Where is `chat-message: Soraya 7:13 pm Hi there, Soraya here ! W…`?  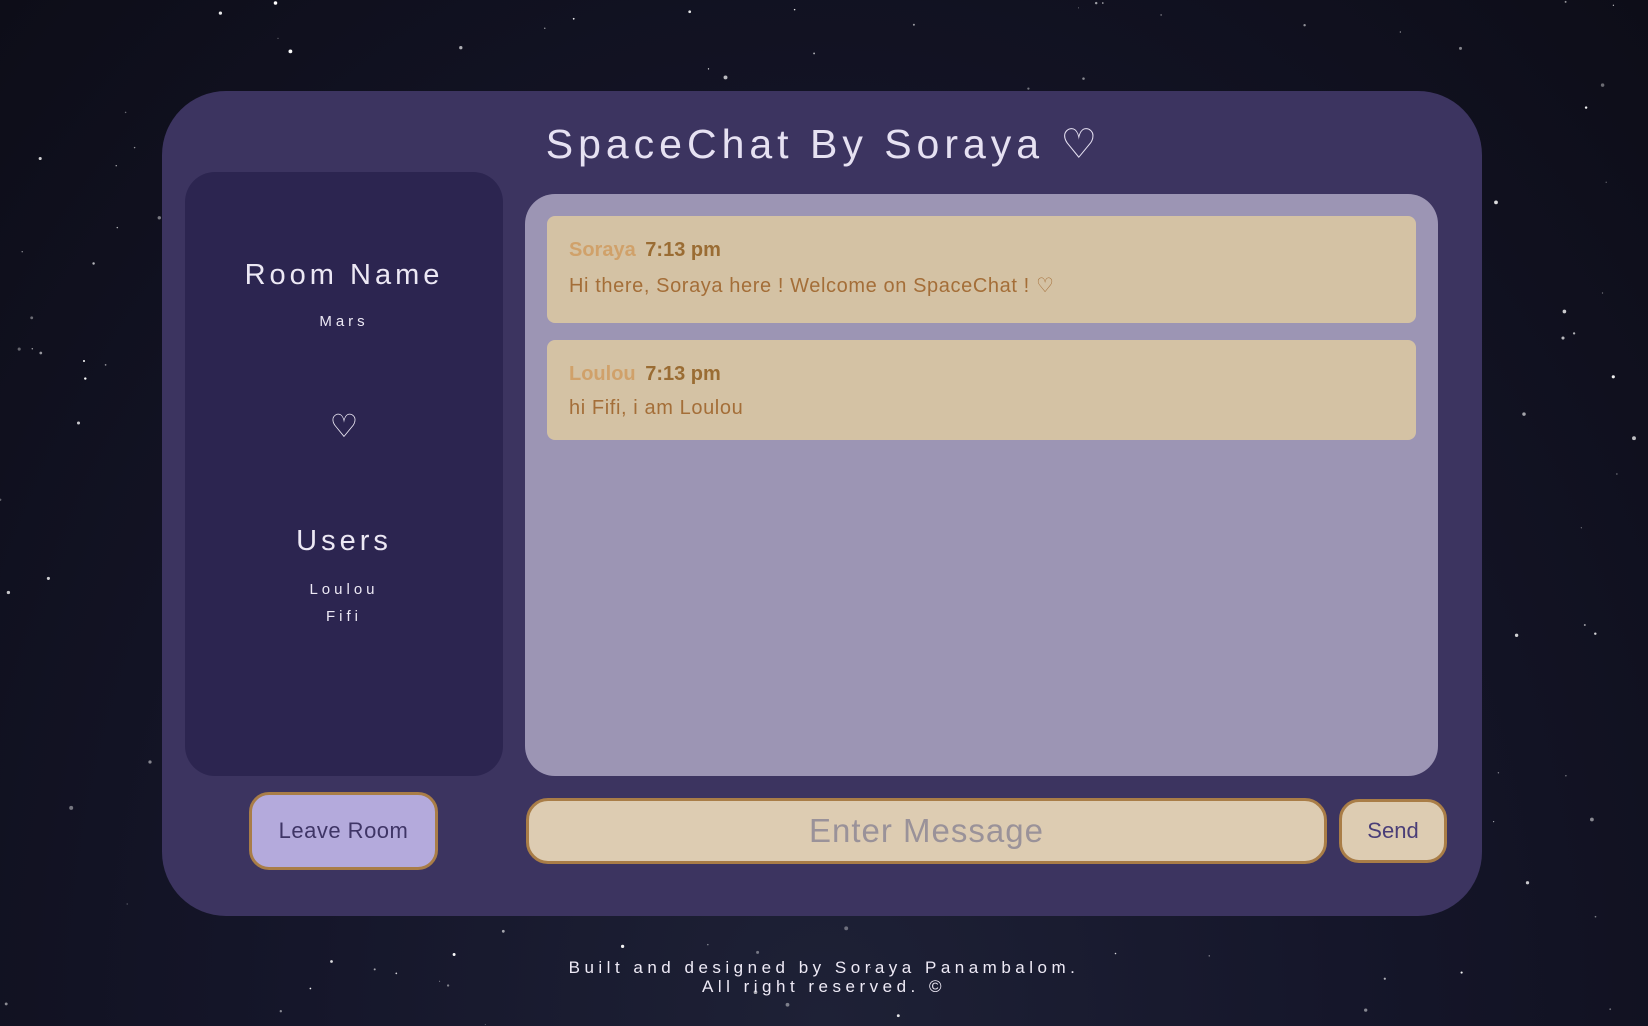
chat-message: Soraya 7:13 pm Hi there, Soraya here ! W… is located at coordinates (981, 269).